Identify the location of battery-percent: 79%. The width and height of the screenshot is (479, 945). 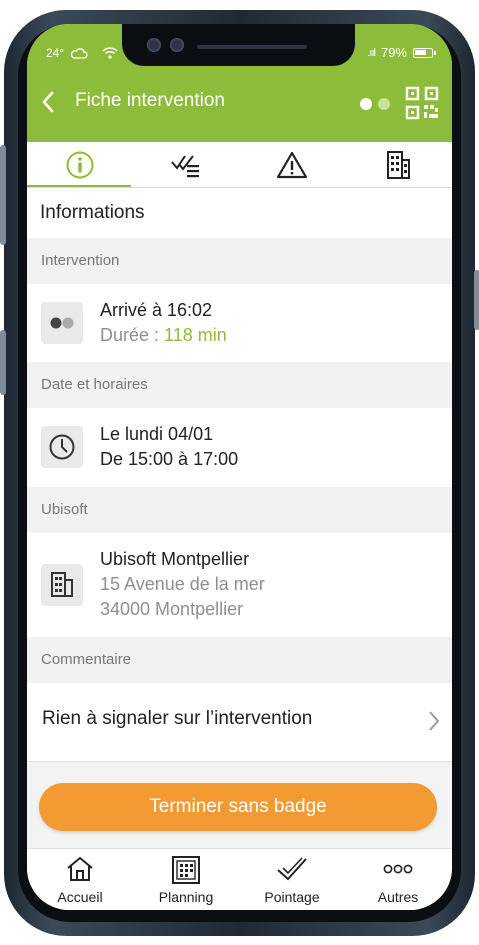
(393, 52).